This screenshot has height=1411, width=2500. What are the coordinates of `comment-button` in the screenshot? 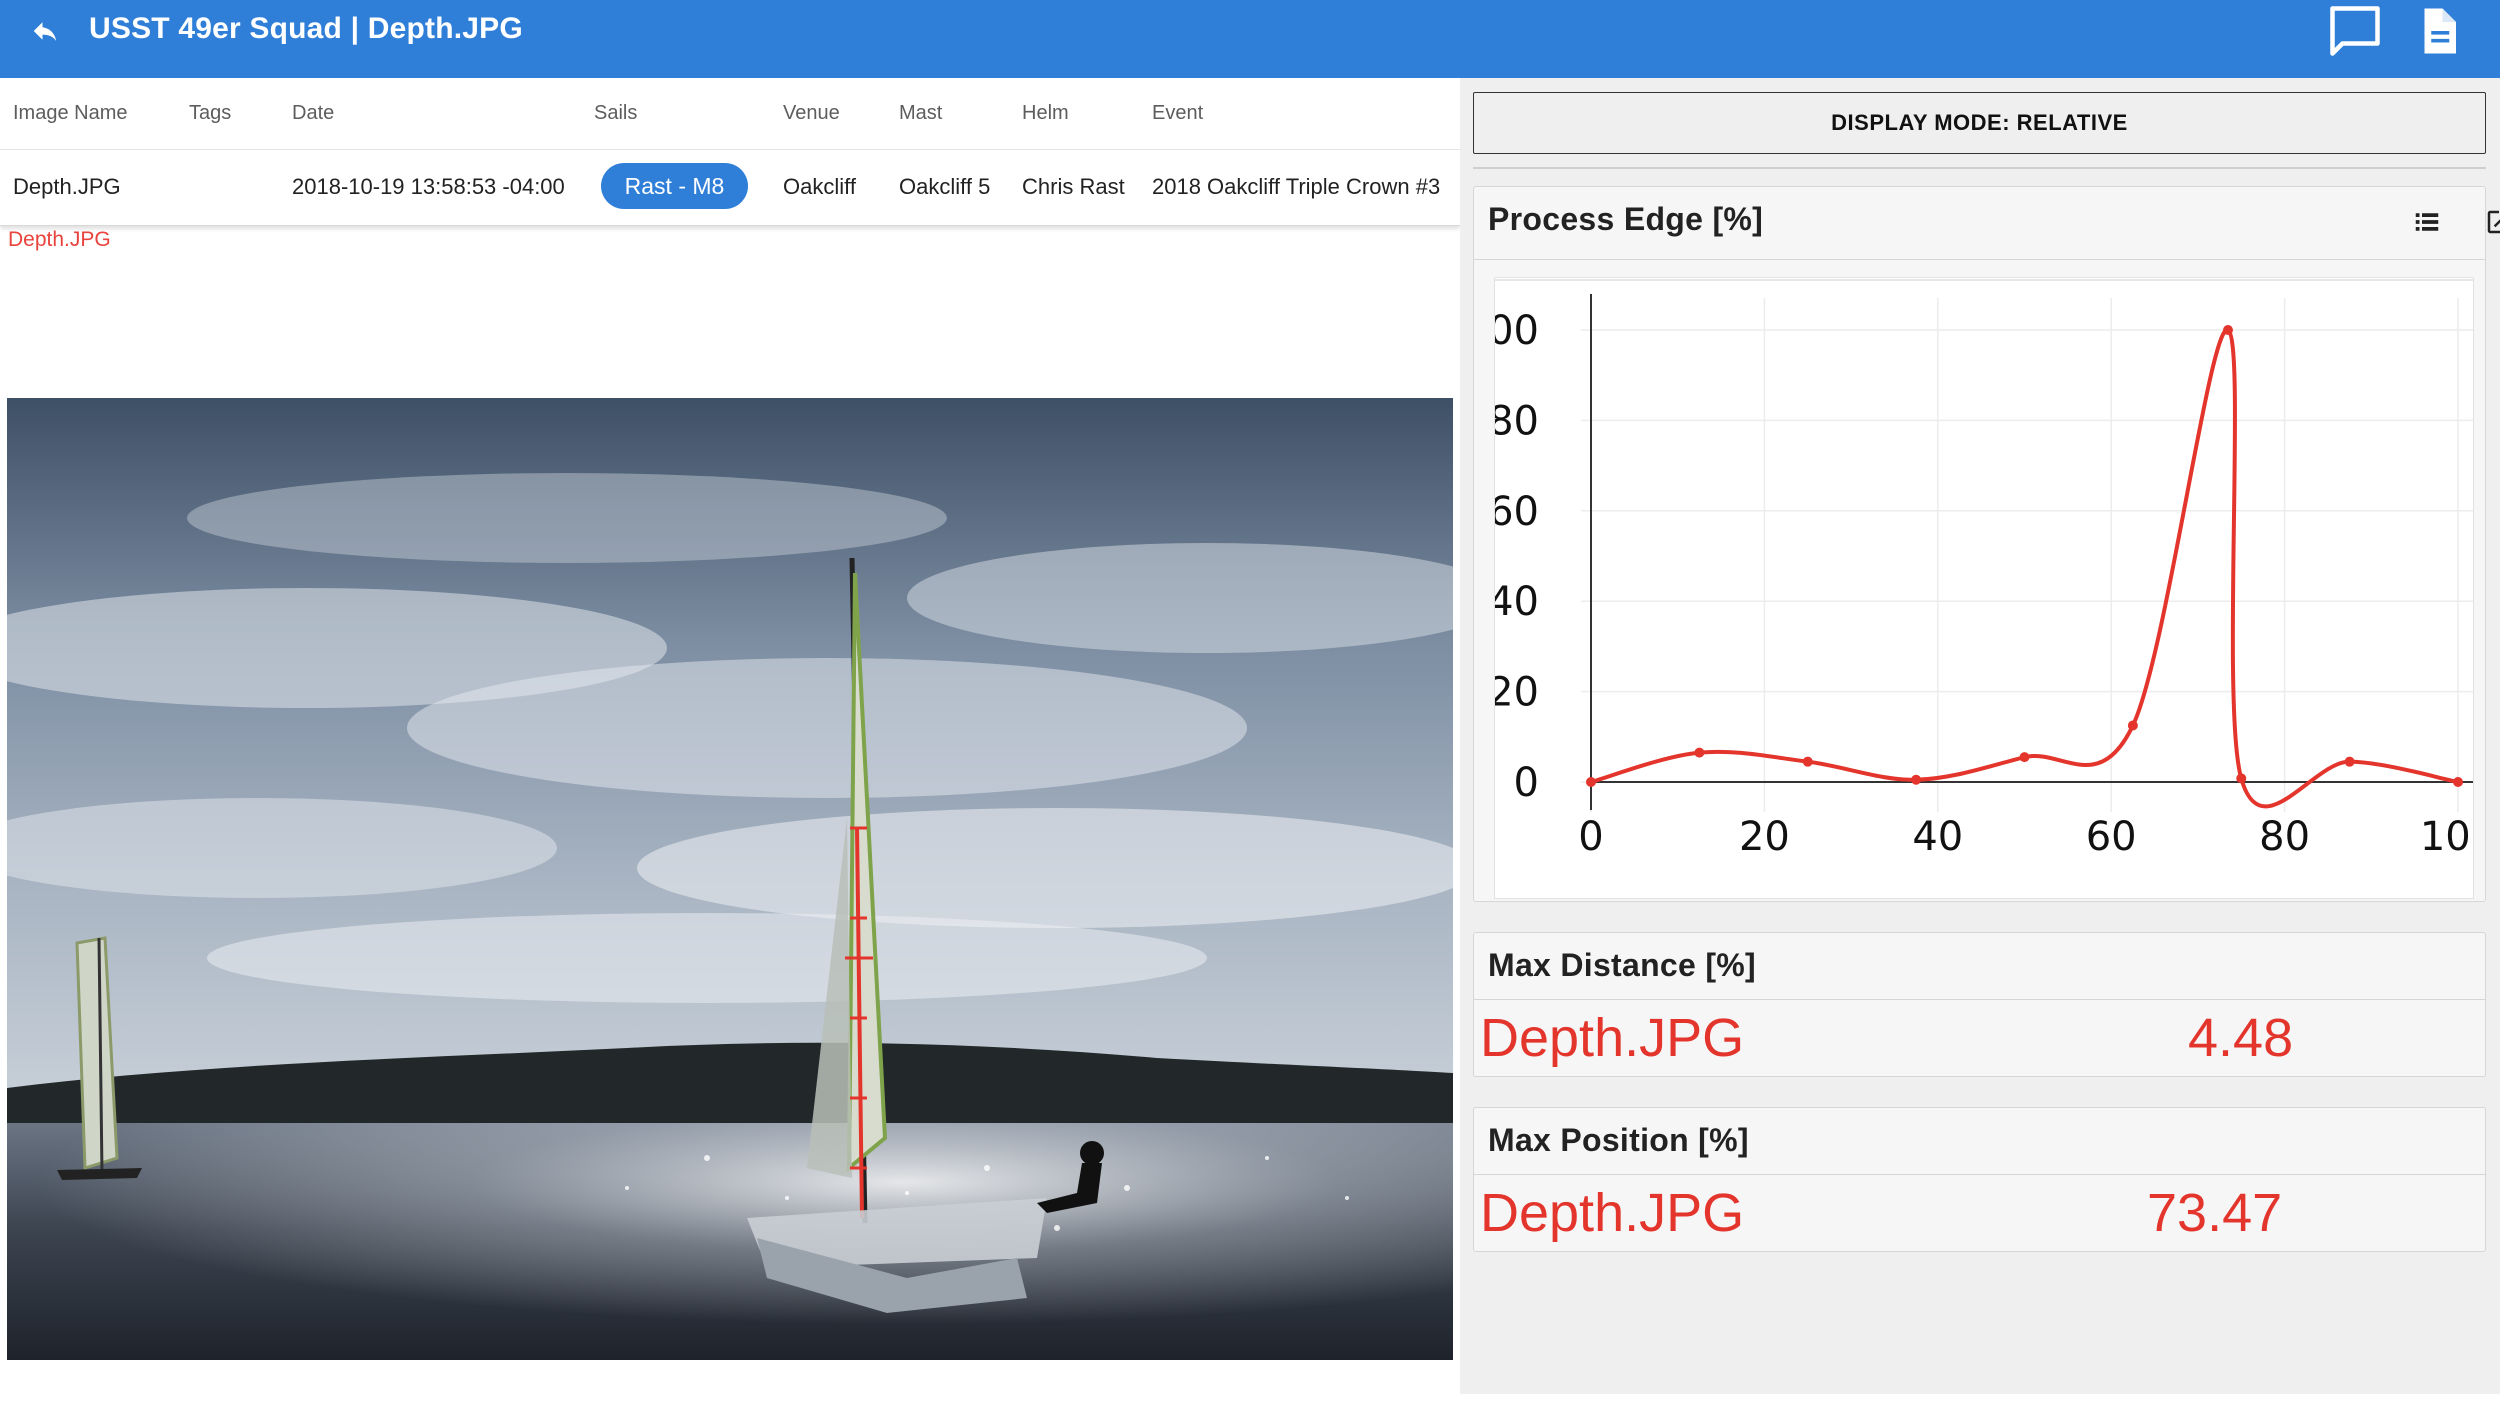 It's located at (2355, 31).